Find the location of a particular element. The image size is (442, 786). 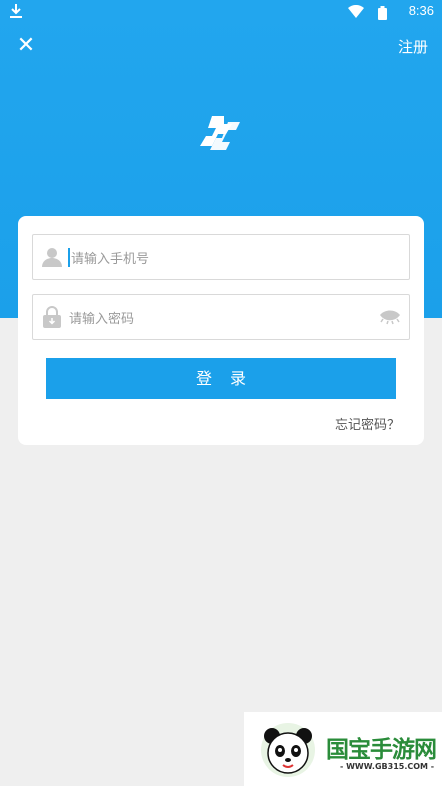

login-button: 登录 is located at coordinates (221, 378).